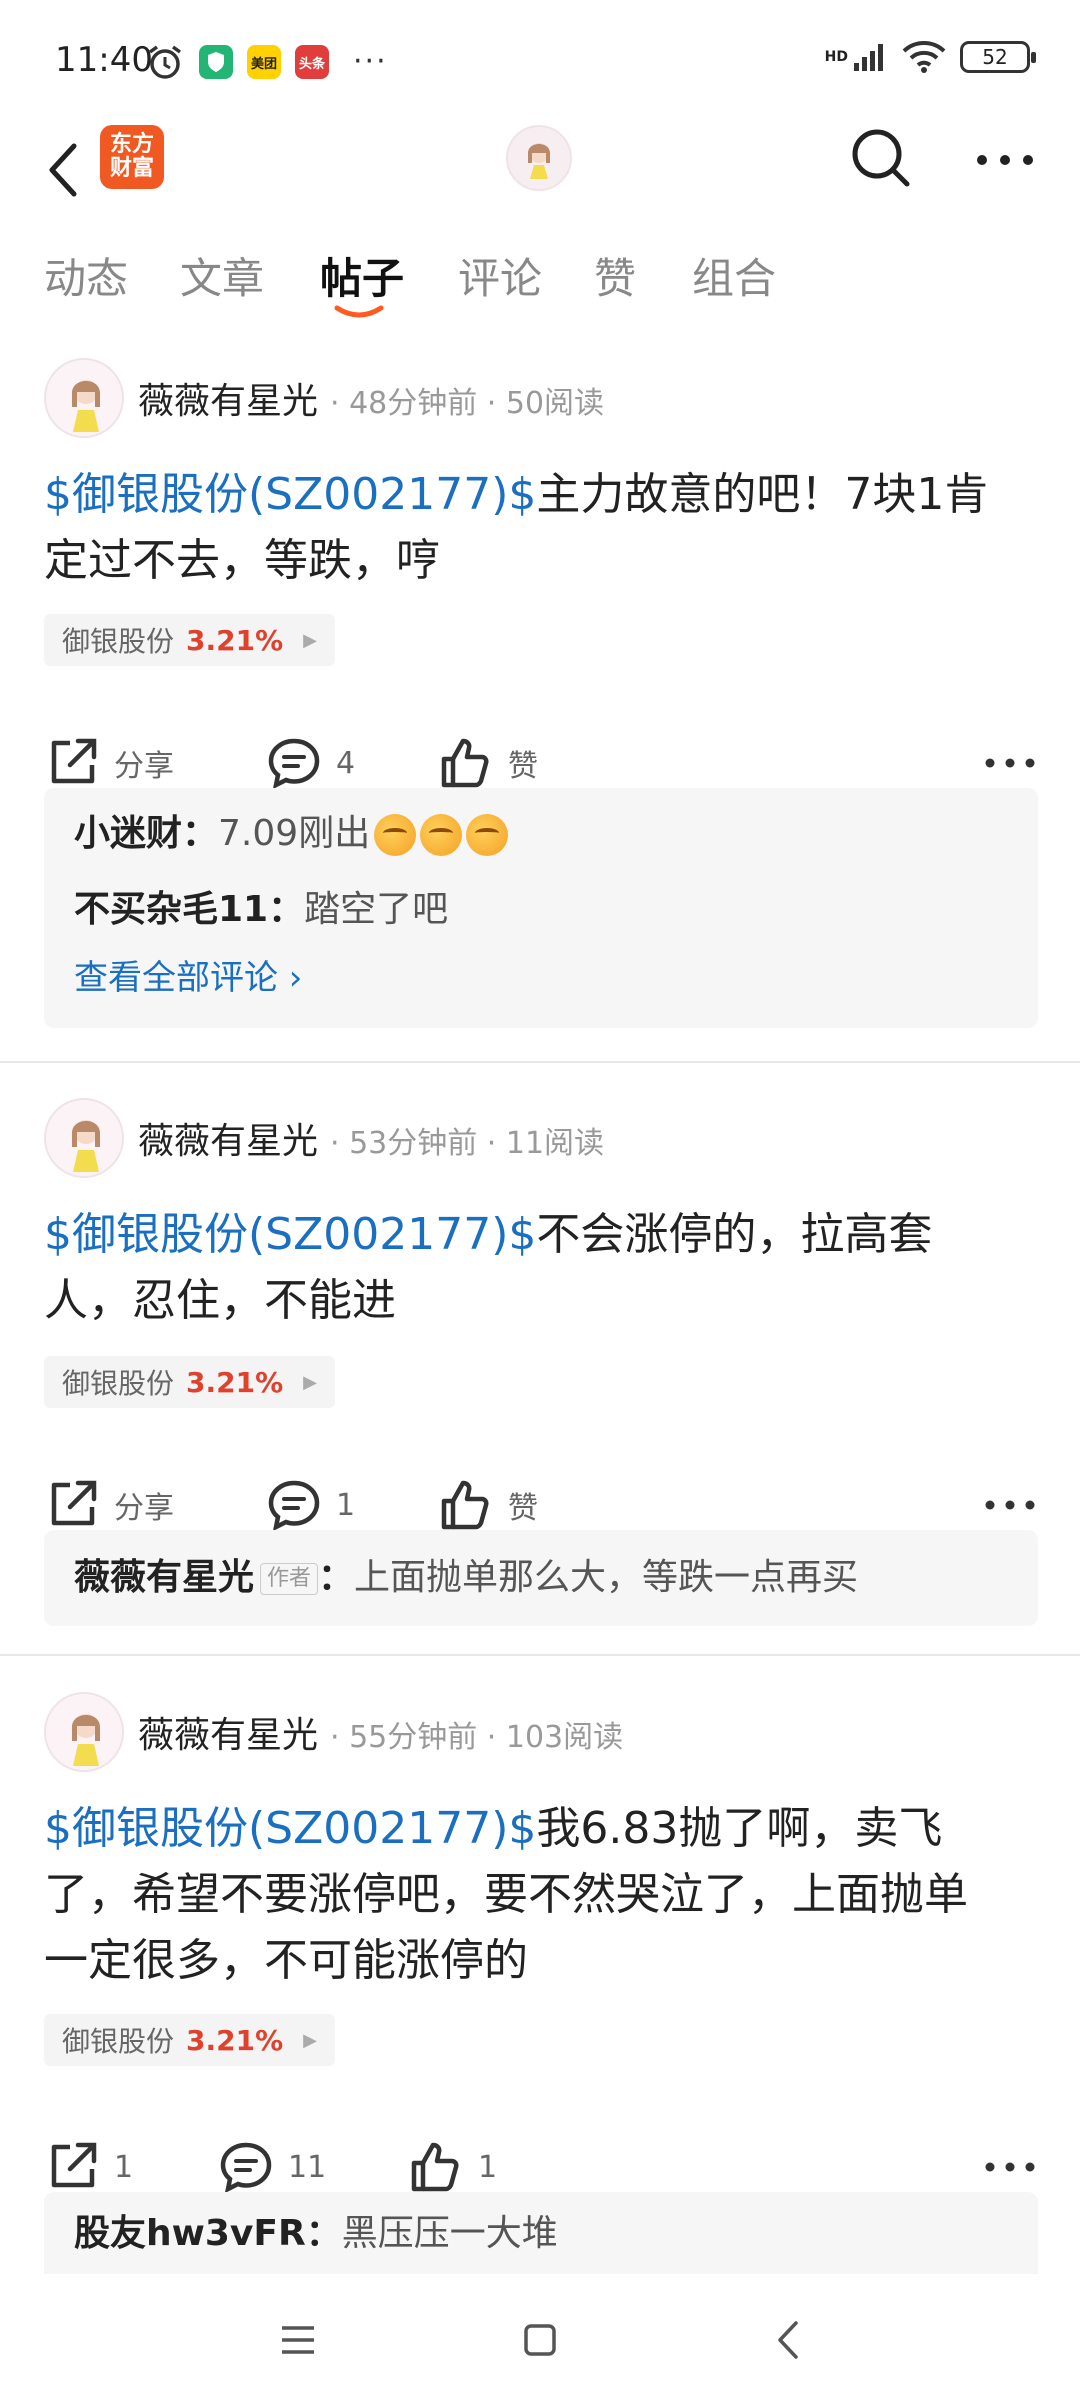  What do you see at coordinates (540, 60) in the screenshot?
I see `status-bar: 11:40 美团 头条 ··· HD 52` at bounding box center [540, 60].